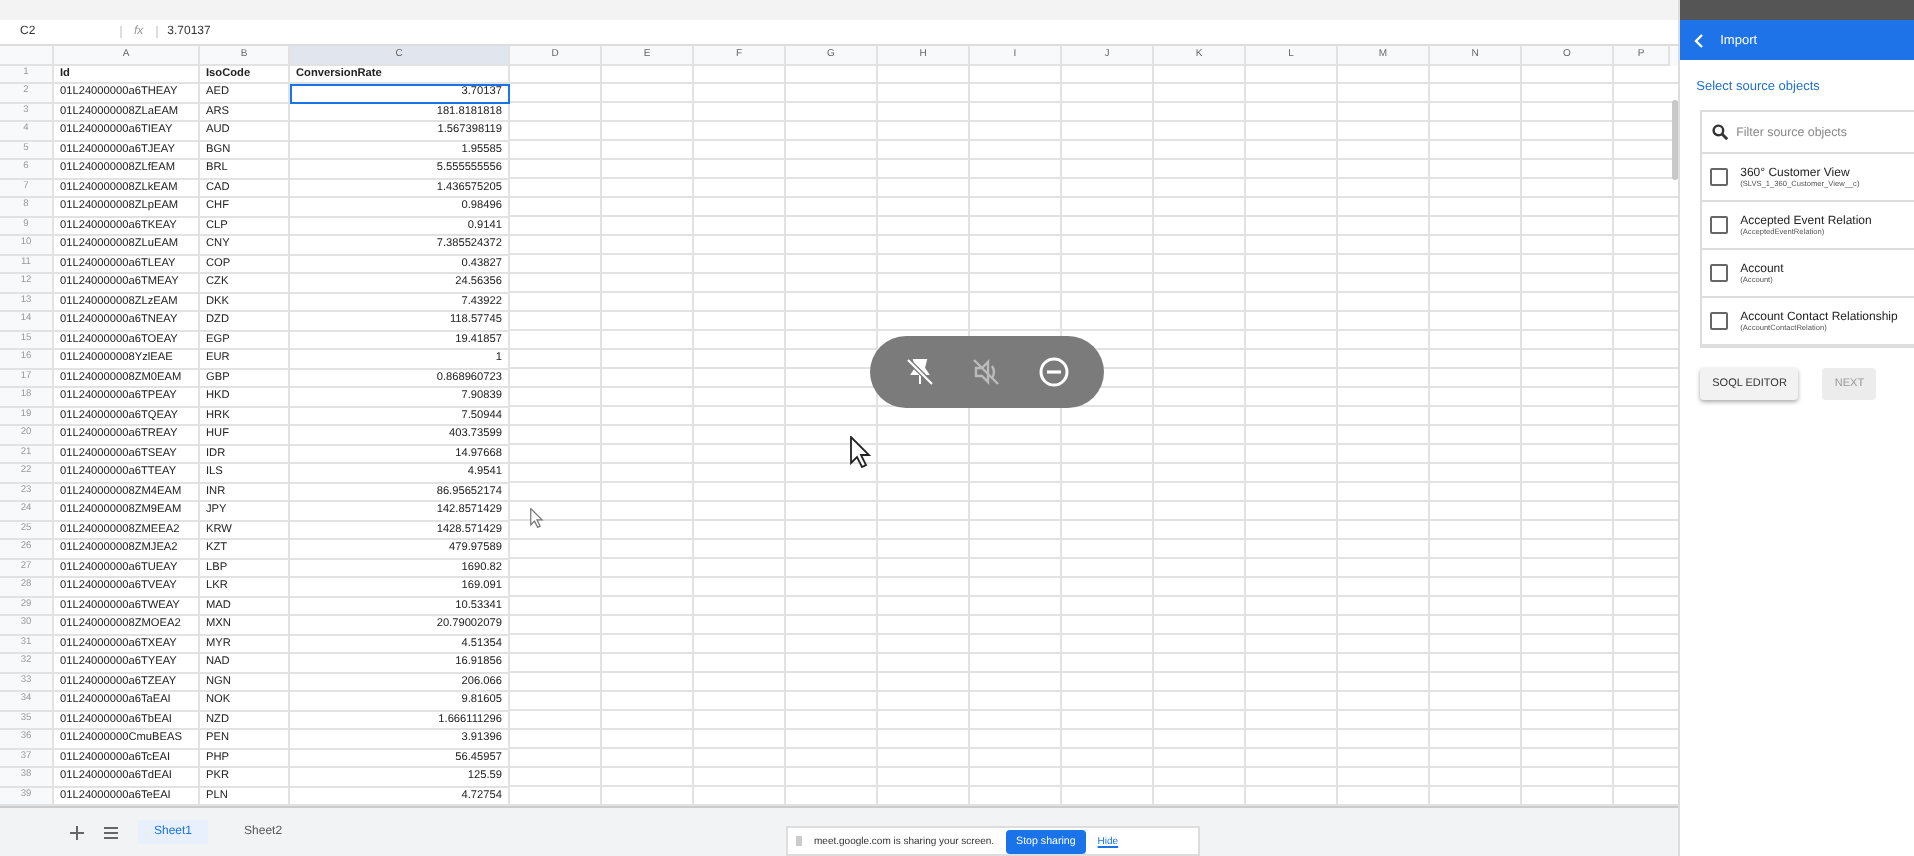 This screenshot has height=856, width=1914. I want to click on pin-off-icon, so click(919, 372).